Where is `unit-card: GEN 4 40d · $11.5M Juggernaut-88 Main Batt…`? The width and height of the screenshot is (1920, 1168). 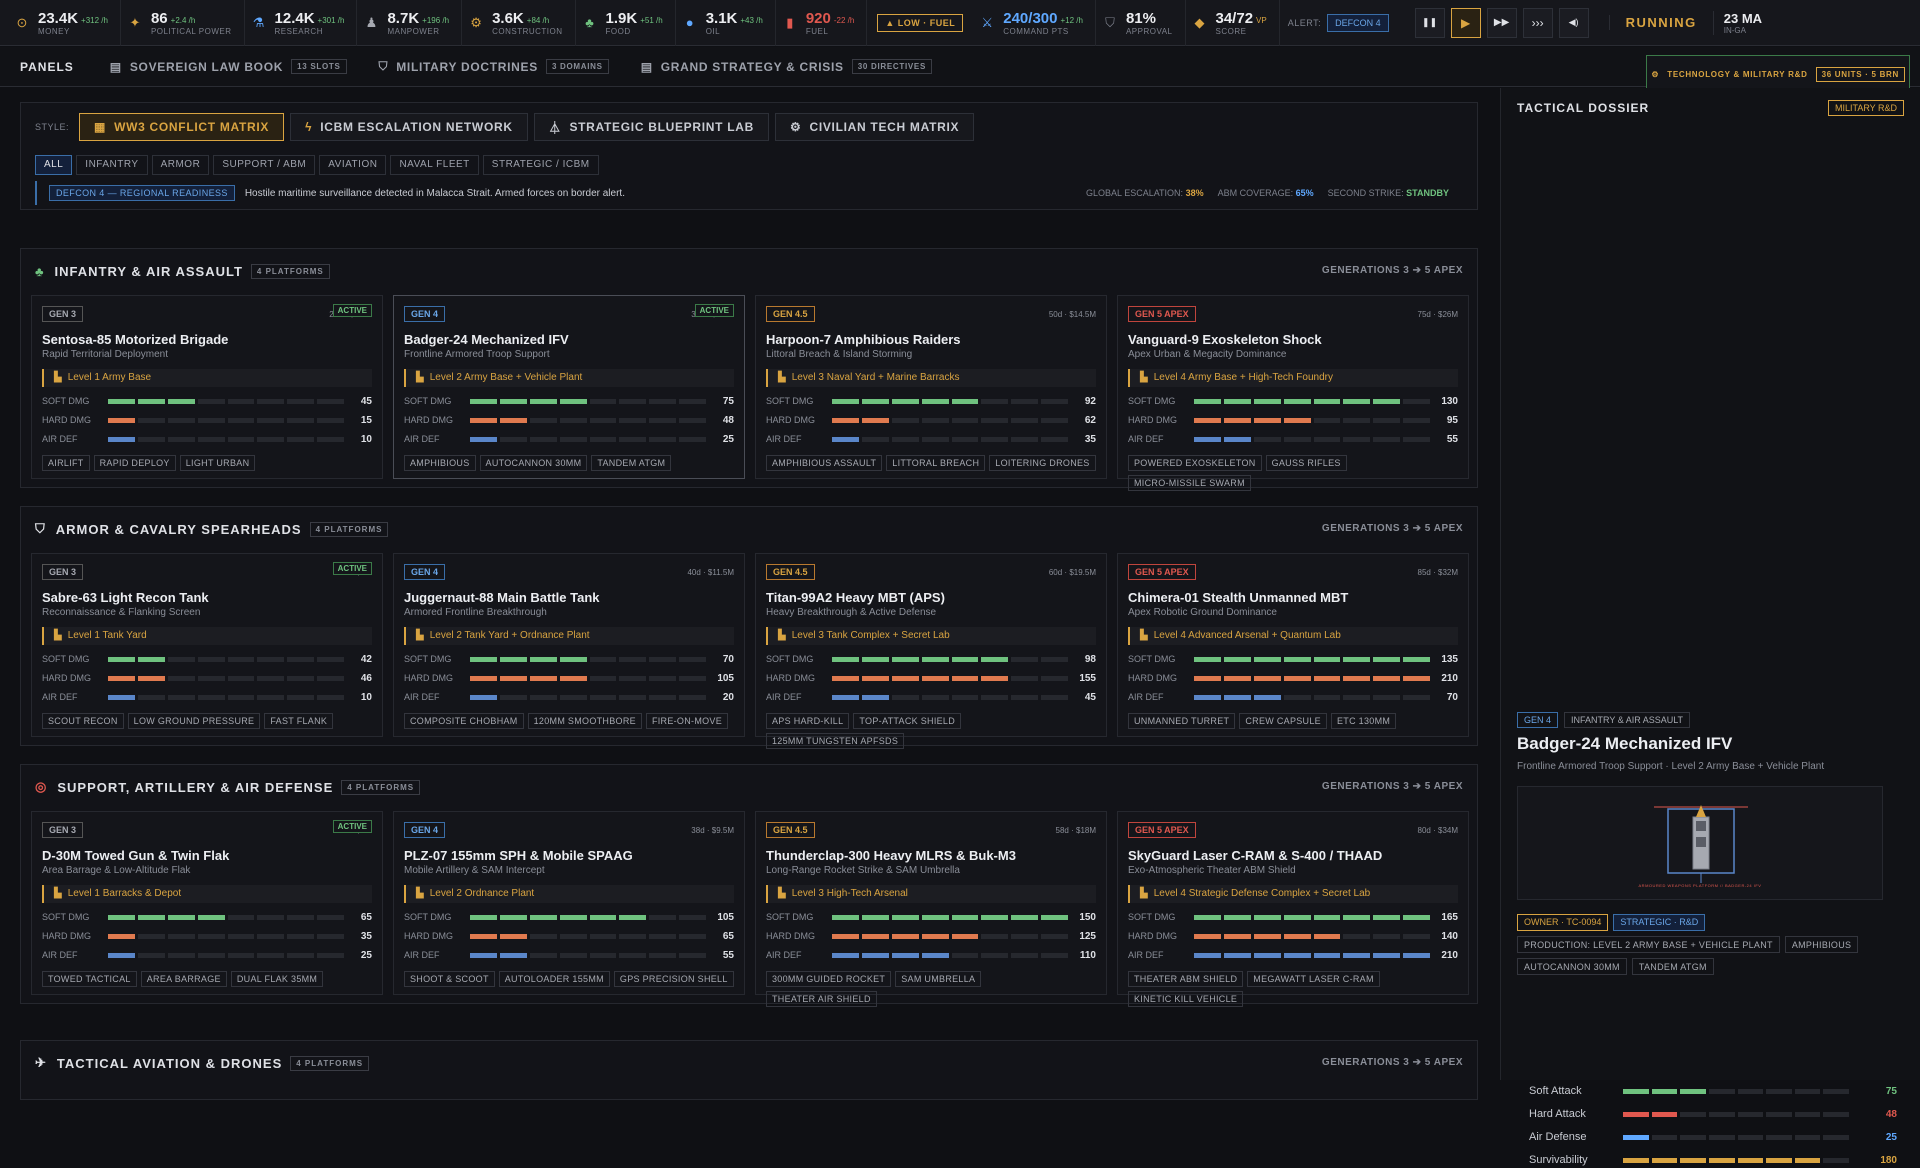
unit-card: GEN 4 40d · $11.5M Juggernaut-88 Main Batt… is located at coordinates (569, 645).